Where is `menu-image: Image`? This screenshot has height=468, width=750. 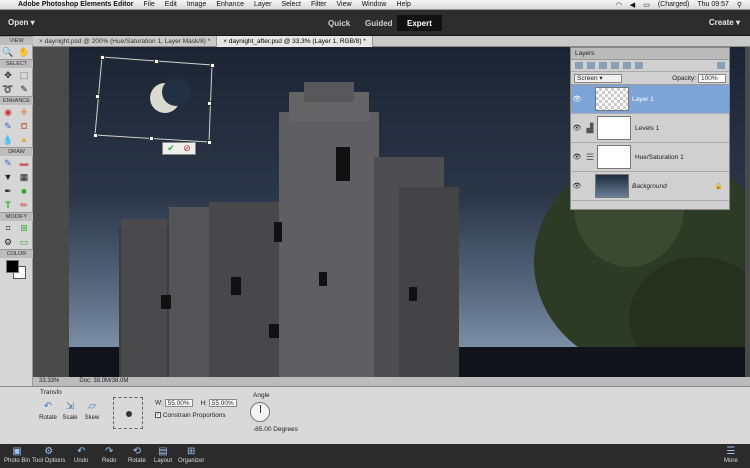
menu-image: Image is located at coordinates (196, 4).